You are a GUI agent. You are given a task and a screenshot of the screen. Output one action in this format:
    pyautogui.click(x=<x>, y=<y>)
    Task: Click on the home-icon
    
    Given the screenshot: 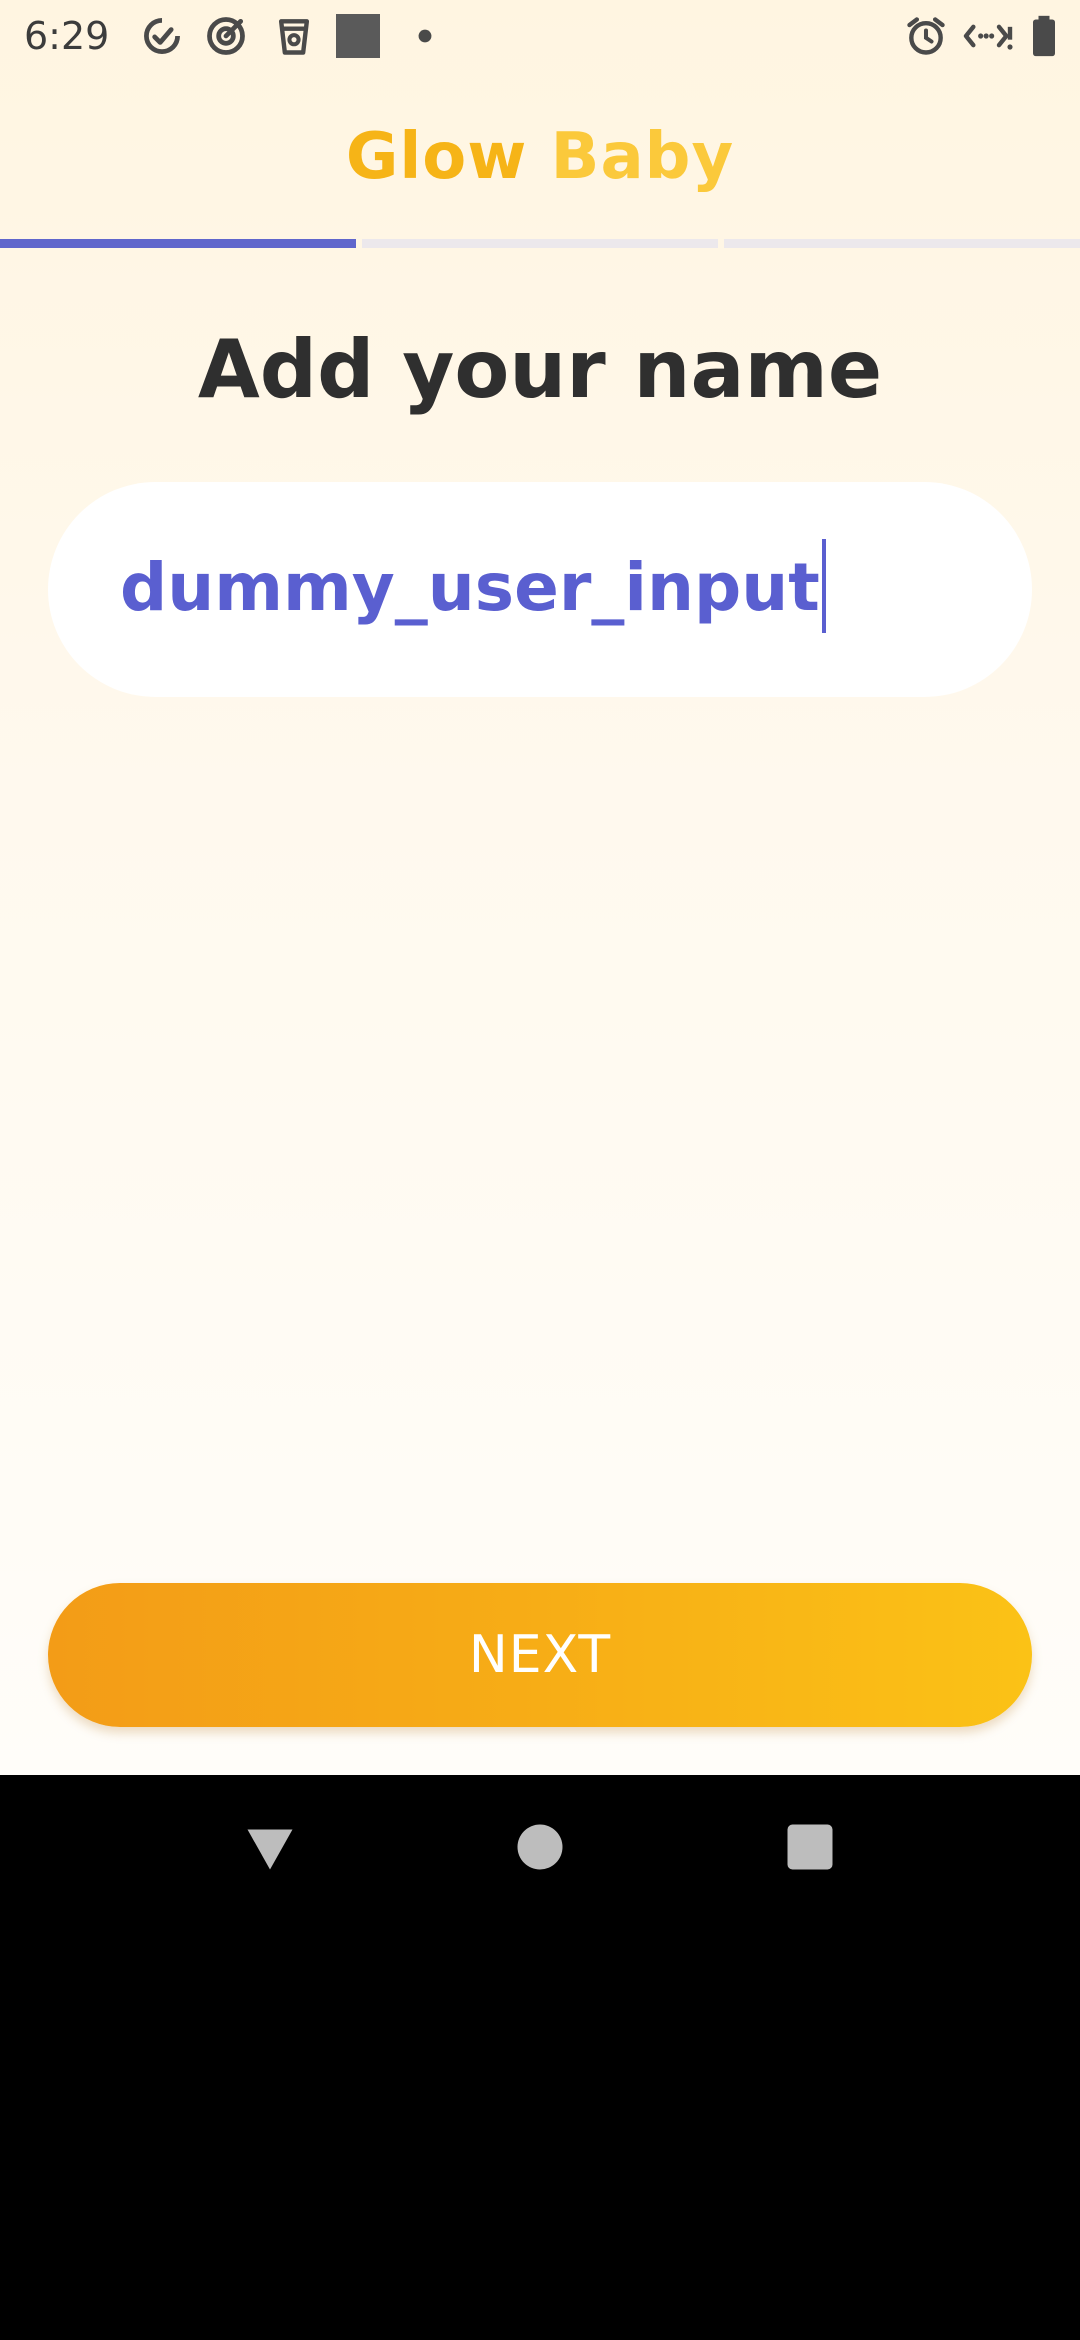 What is the action you would take?
    pyautogui.click(x=540, y=1847)
    